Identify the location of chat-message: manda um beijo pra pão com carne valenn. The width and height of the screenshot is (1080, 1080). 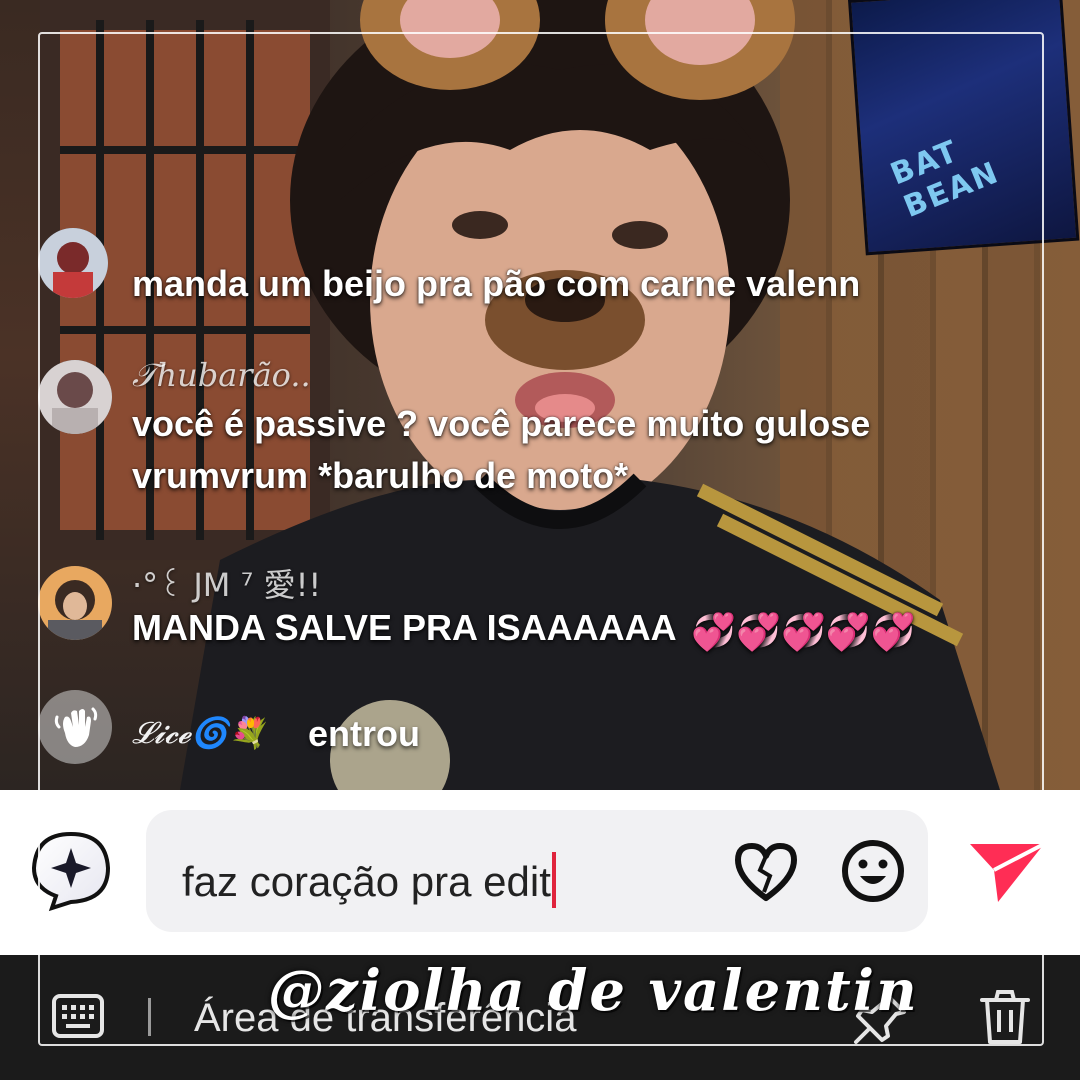
(496, 283).